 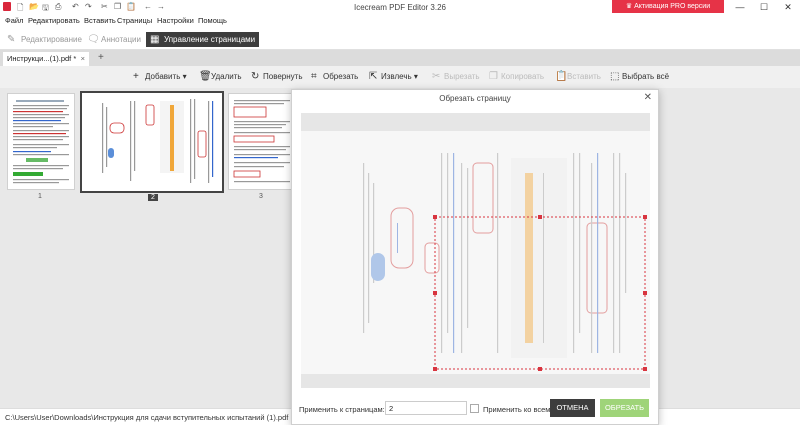 I want to click on copy-icon: ❐, so click(x=493, y=76).